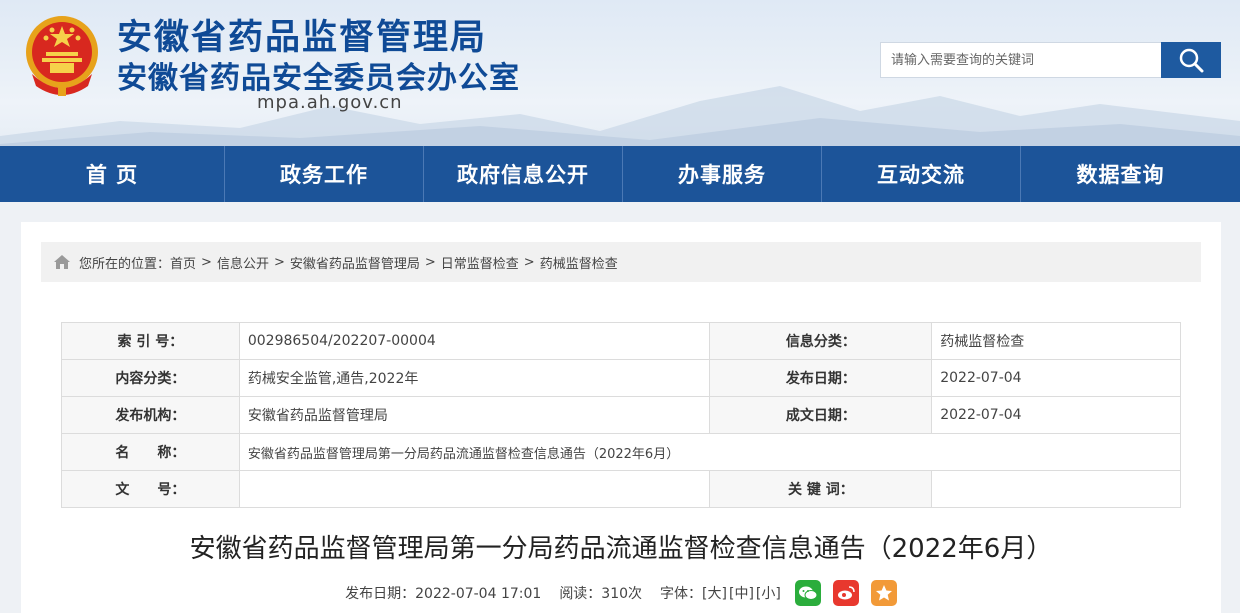 Image resolution: width=1240 pixels, height=613 pixels. What do you see at coordinates (150, 341) in the screenshot?
I see `index-label: 索 引 号：` at bounding box center [150, 341].